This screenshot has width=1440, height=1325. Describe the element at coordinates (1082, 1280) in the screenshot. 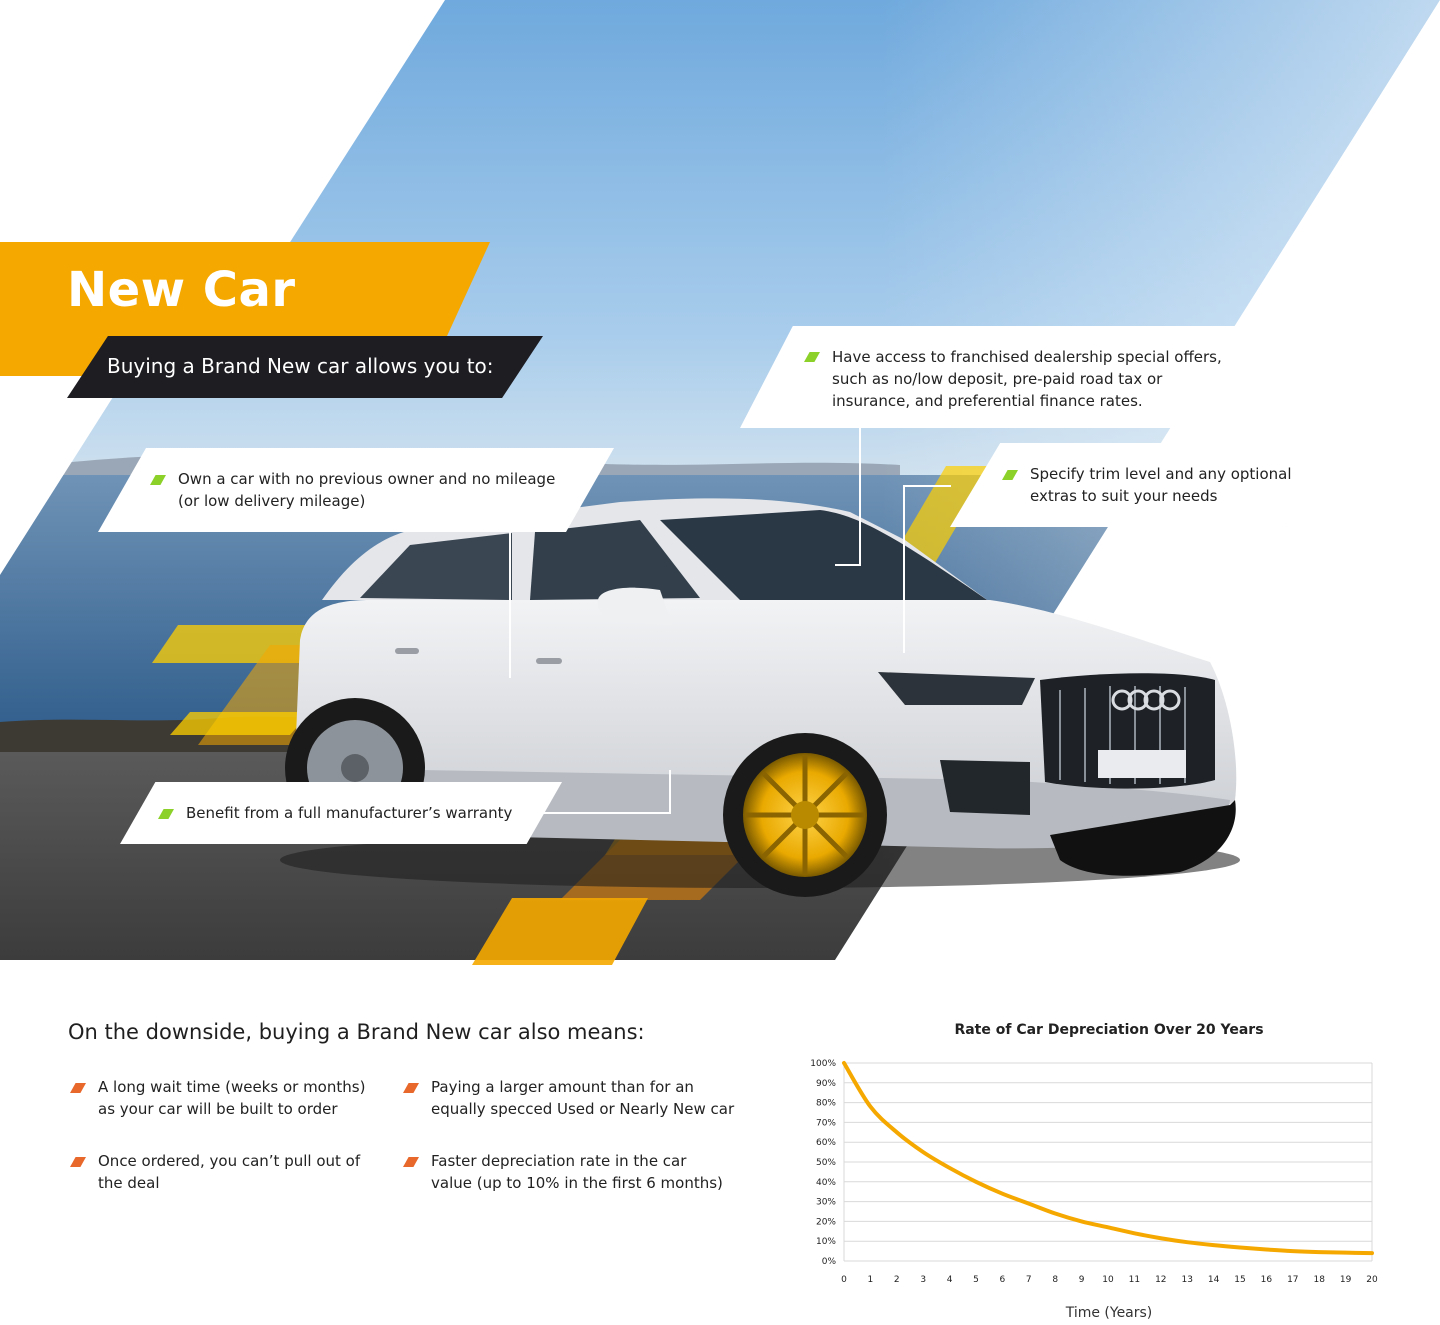

I see `x-tick-label: 9` at that location.